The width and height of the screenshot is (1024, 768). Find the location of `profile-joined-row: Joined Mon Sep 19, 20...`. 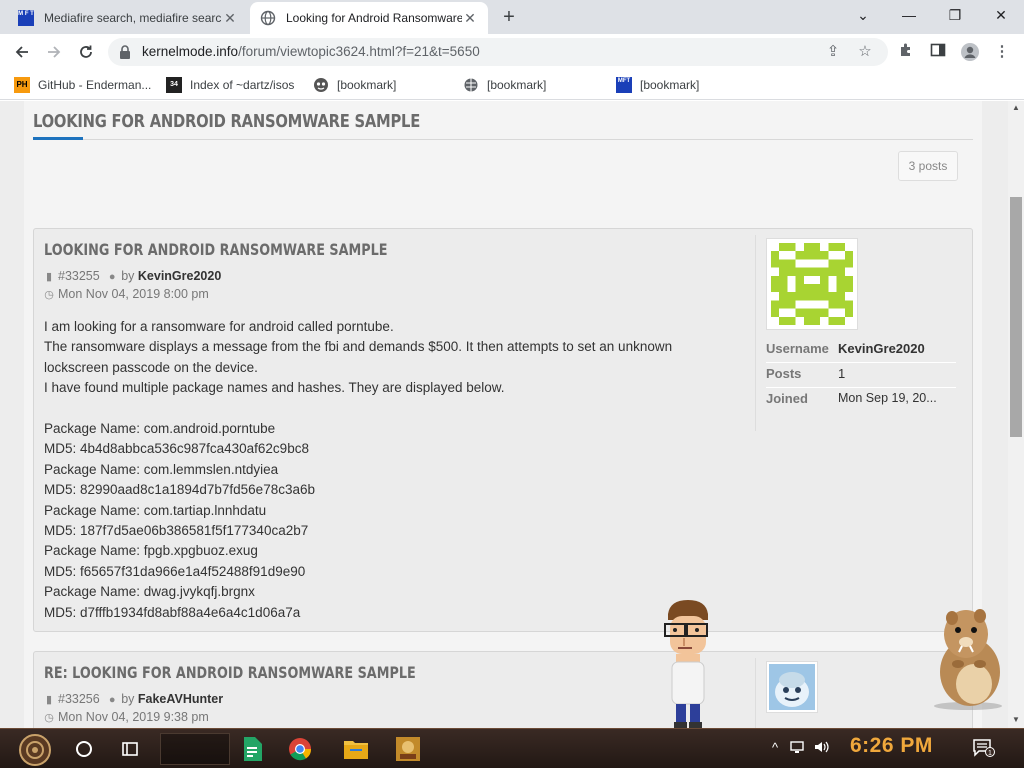

profile-joined-row: Joined Mon Sep 19, 20... is located at coordinates (861, 402).